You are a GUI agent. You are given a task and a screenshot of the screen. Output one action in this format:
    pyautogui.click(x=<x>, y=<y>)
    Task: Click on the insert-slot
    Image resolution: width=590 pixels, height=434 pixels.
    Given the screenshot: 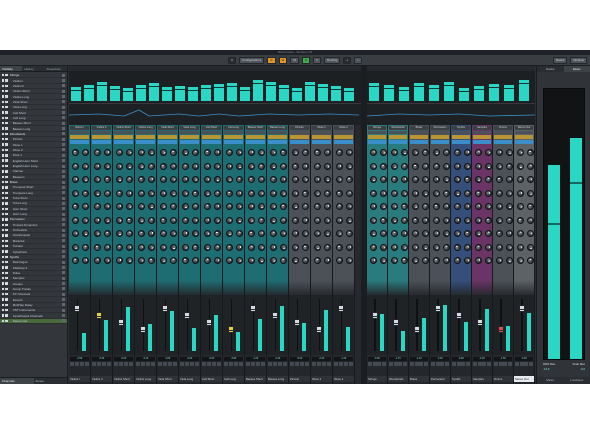 What is the action you would take?
    pyautogui.click(x=343, y=137)
    